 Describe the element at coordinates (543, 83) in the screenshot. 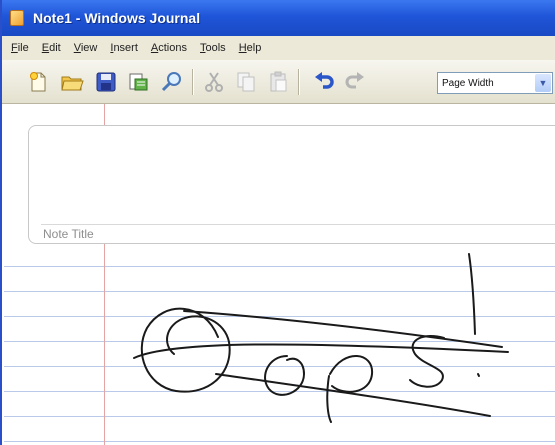

I see `chevron-down-icon: ▼` at that location.